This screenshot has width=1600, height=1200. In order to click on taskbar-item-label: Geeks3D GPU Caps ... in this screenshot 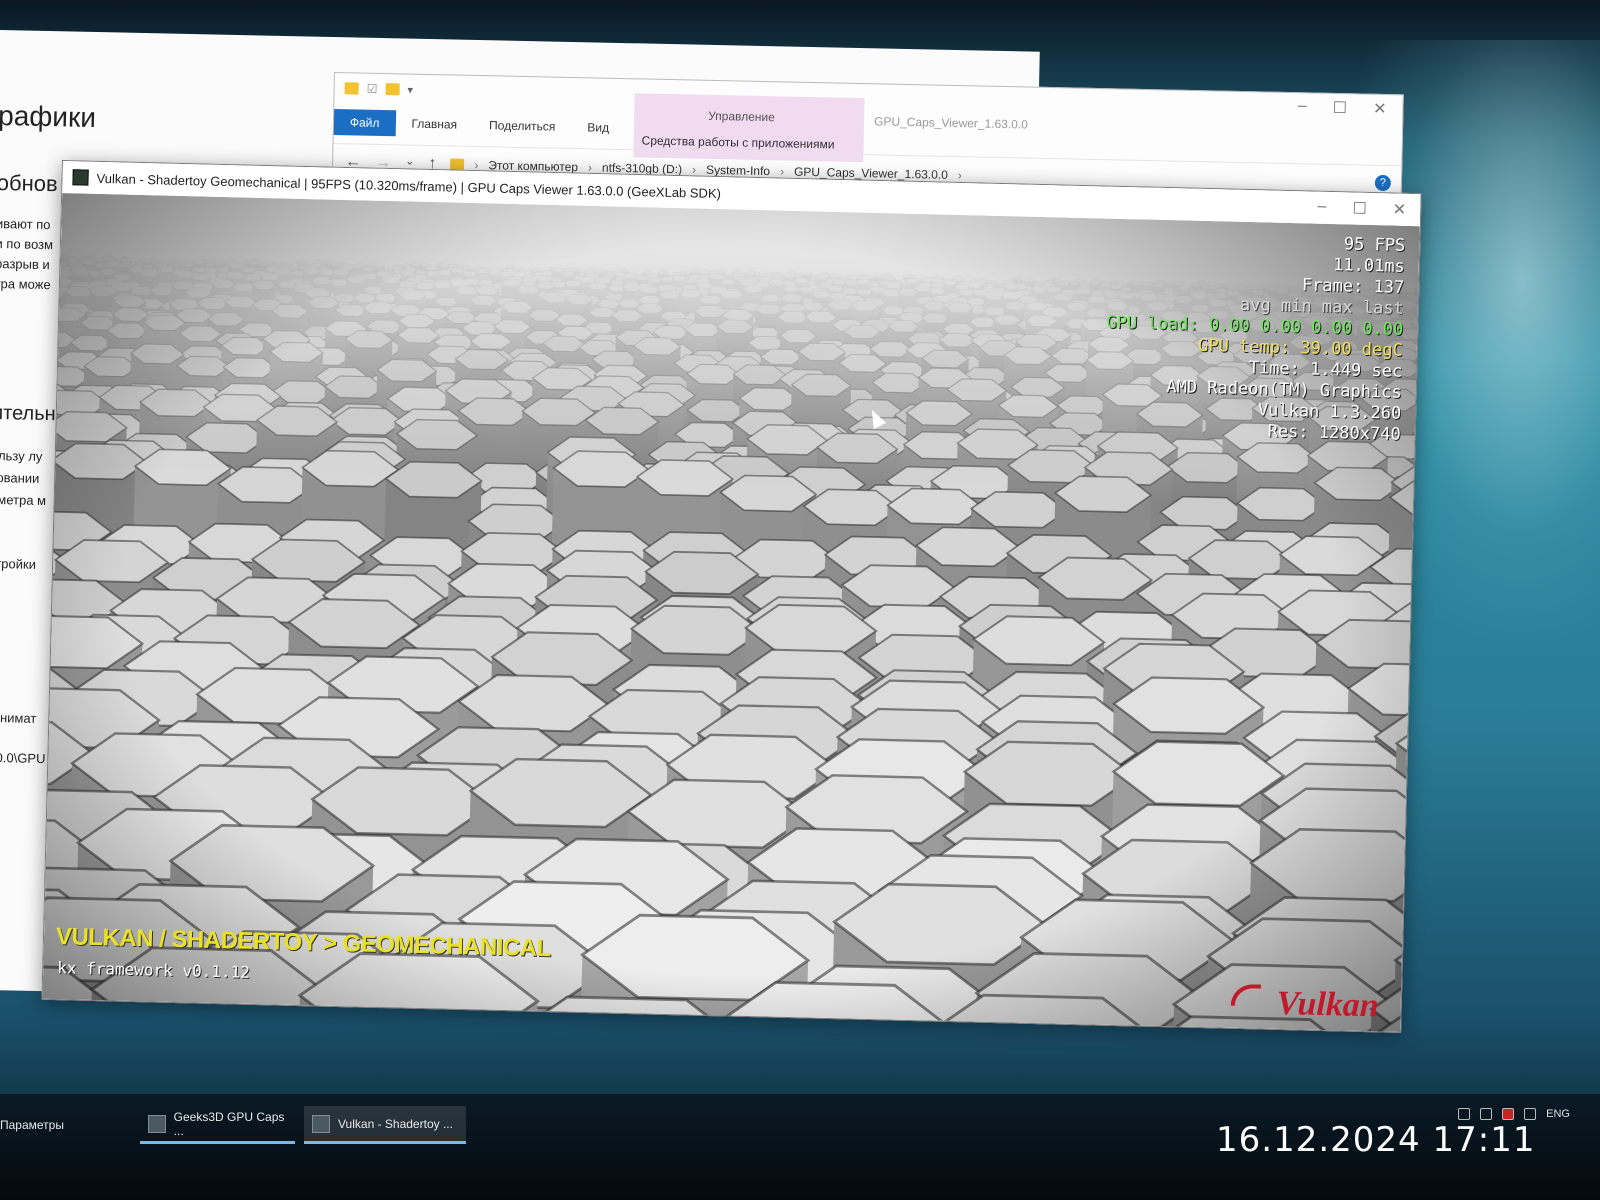, I will do `click(229, 1123)`.